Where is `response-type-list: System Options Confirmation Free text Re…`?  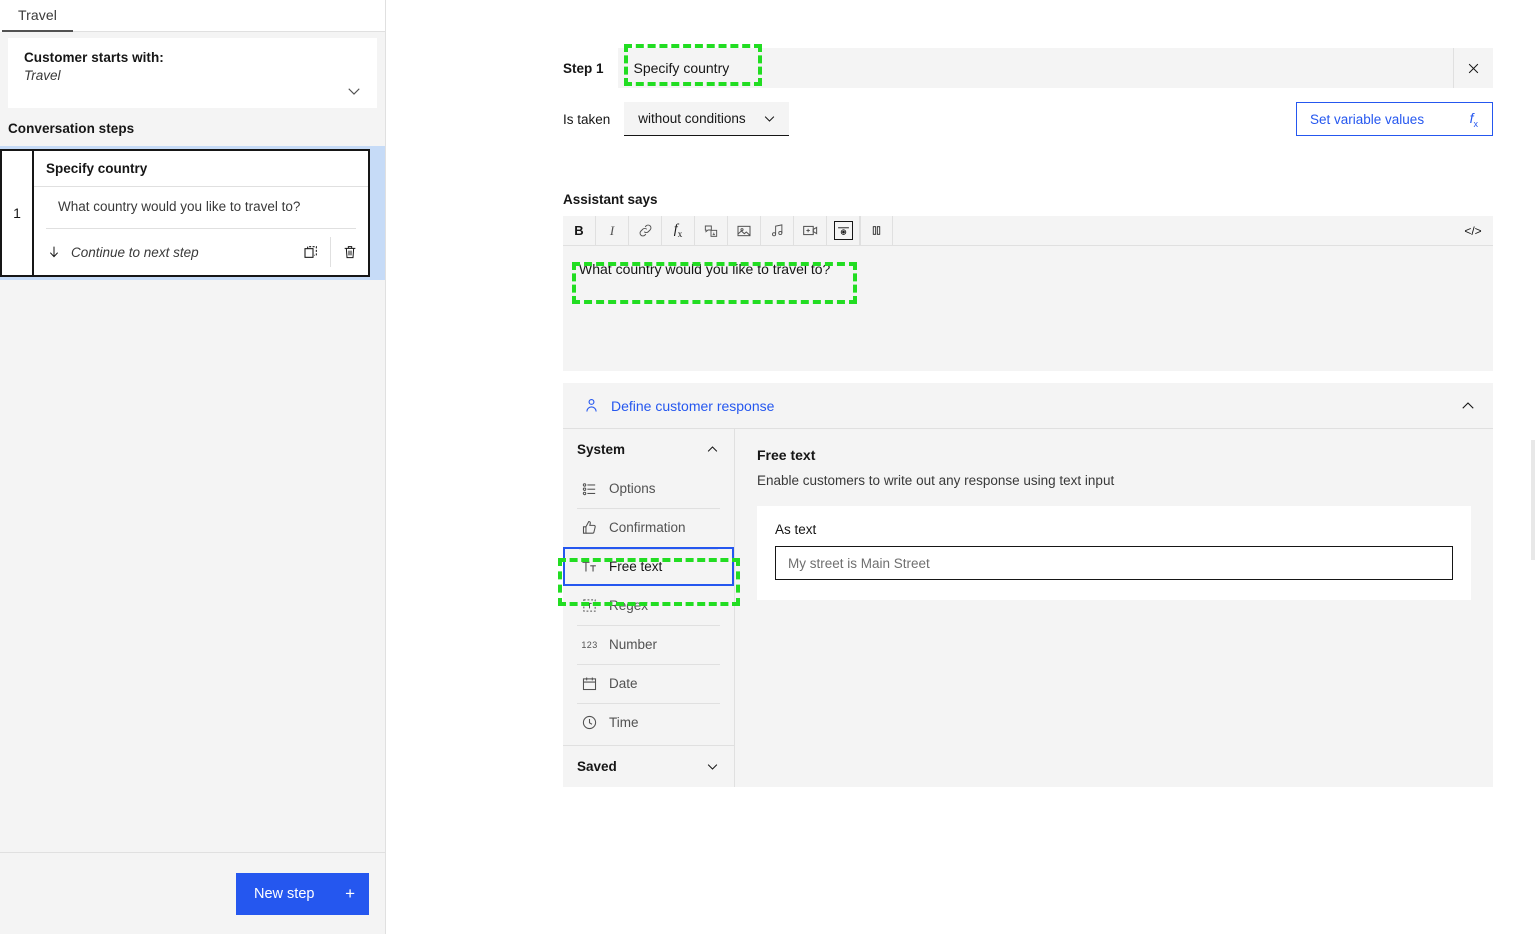
response-type-list: System Options Confirmation Free text Re… is located at coordinates (649, 608).